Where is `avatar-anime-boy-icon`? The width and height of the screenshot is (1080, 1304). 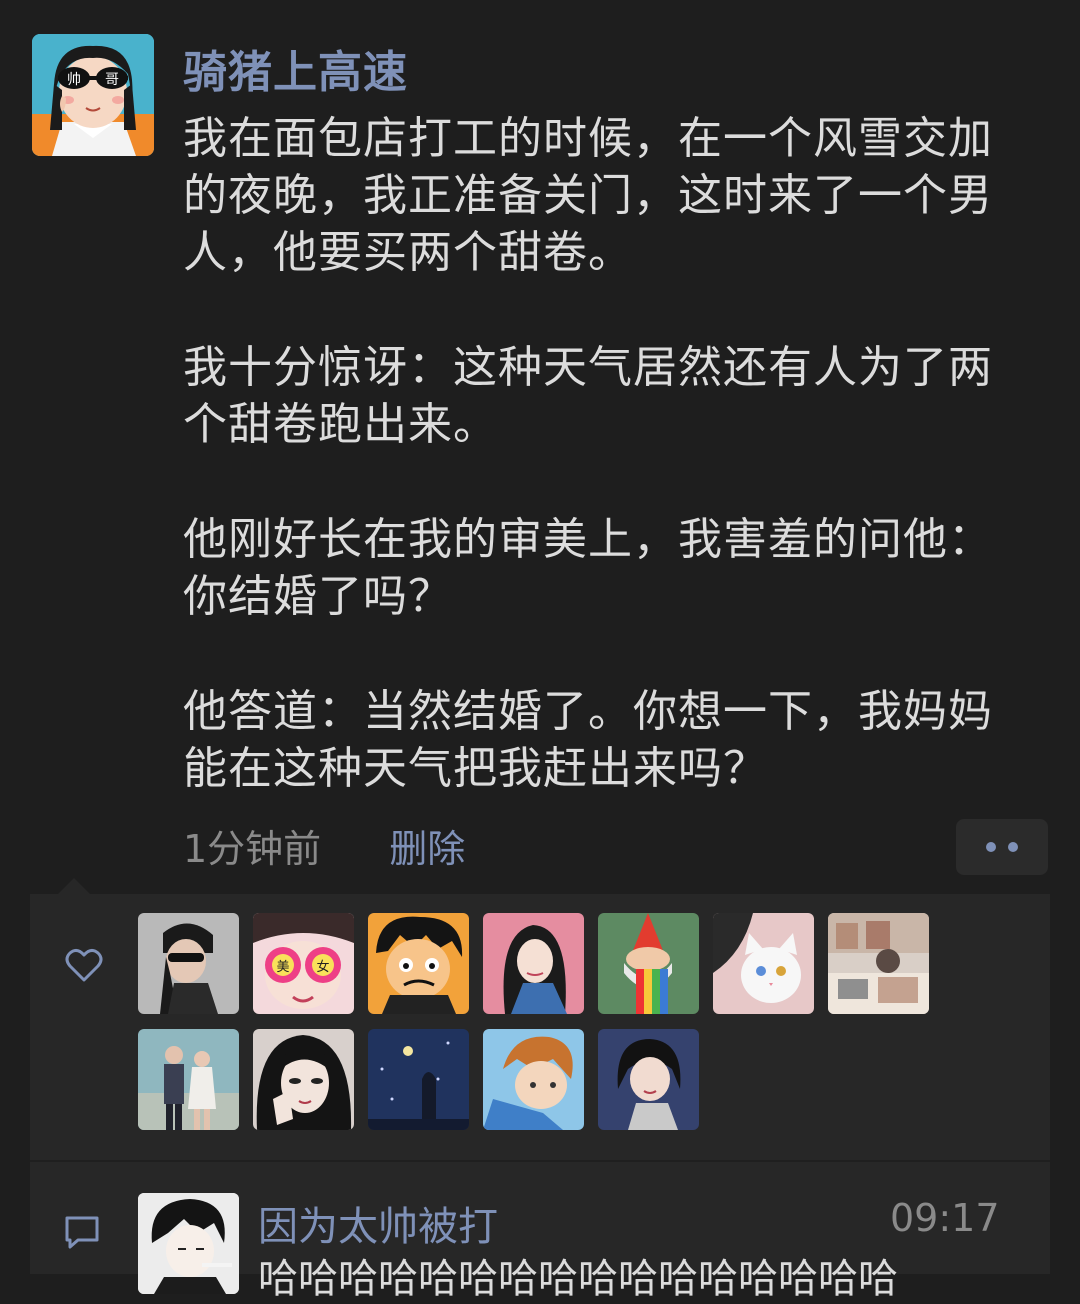 avatar-anime-boy-icon is located at coordinates (418, 963).